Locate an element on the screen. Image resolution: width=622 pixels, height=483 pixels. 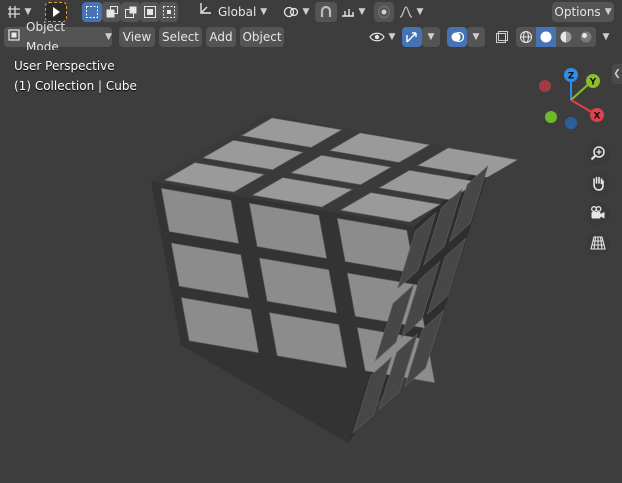
eye-icon is located at coordinates (376, 37).